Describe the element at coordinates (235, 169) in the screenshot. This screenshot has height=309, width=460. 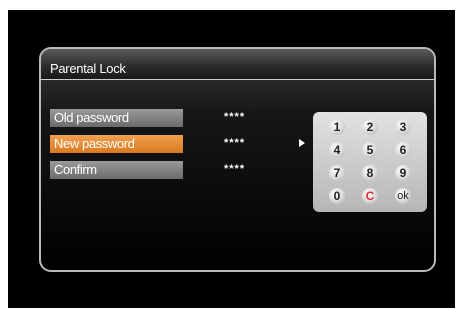
I see `confirm-value: ****` at that location.